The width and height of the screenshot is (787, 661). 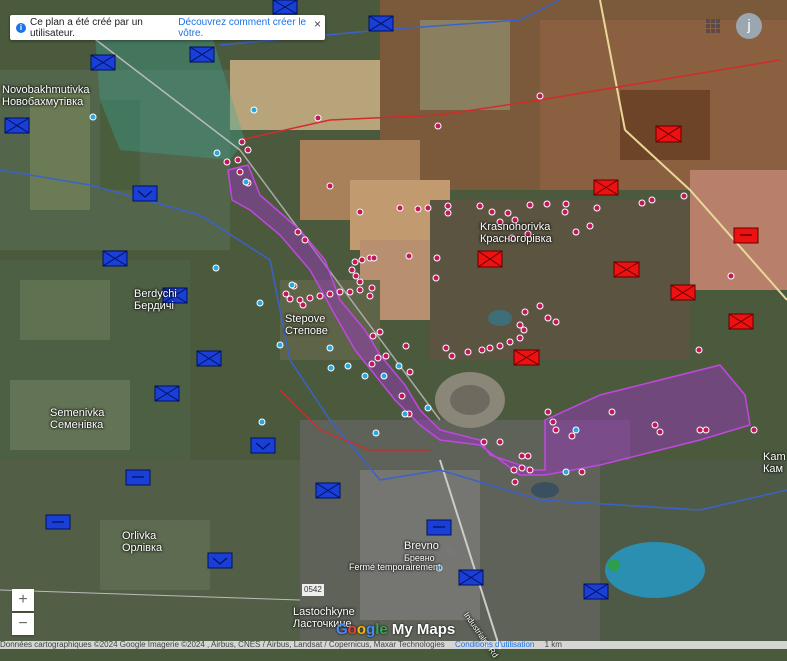 I want to click on terms-link: Conditions d'utilisation, so click(x=494, y=645).